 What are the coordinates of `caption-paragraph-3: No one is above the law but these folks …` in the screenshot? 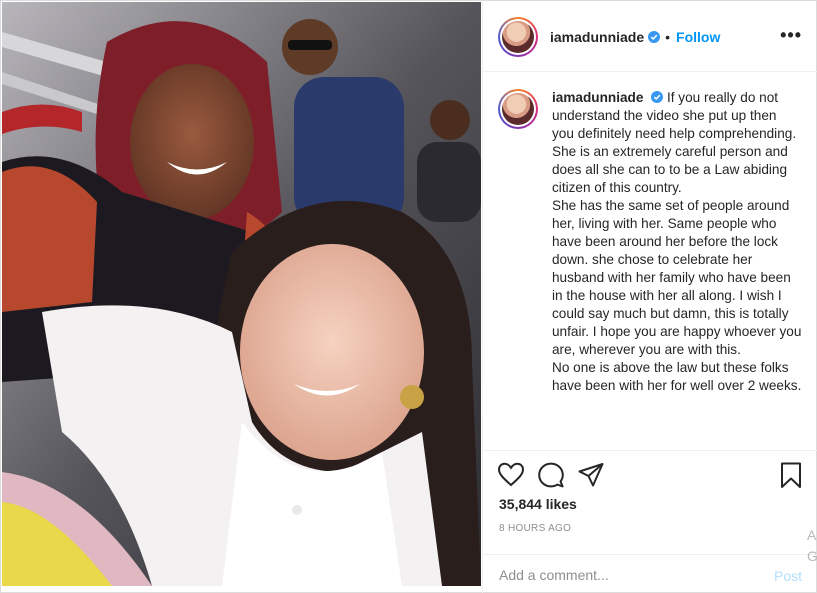 It's located at (677, 376).